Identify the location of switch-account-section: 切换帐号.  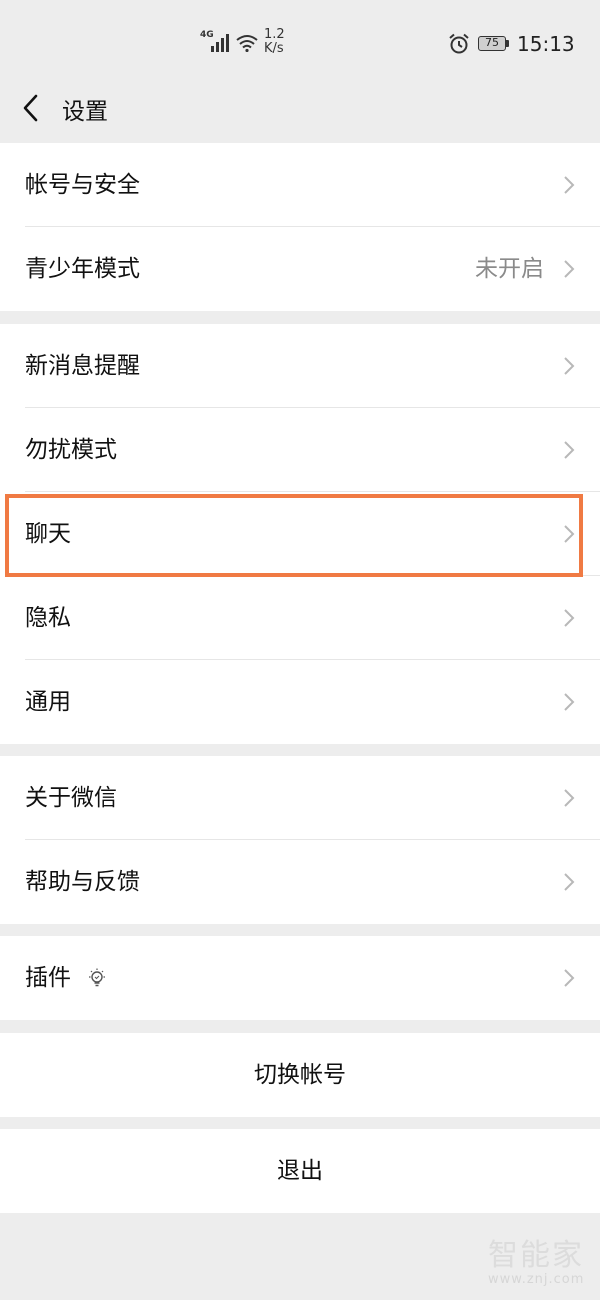
(300, 1075).